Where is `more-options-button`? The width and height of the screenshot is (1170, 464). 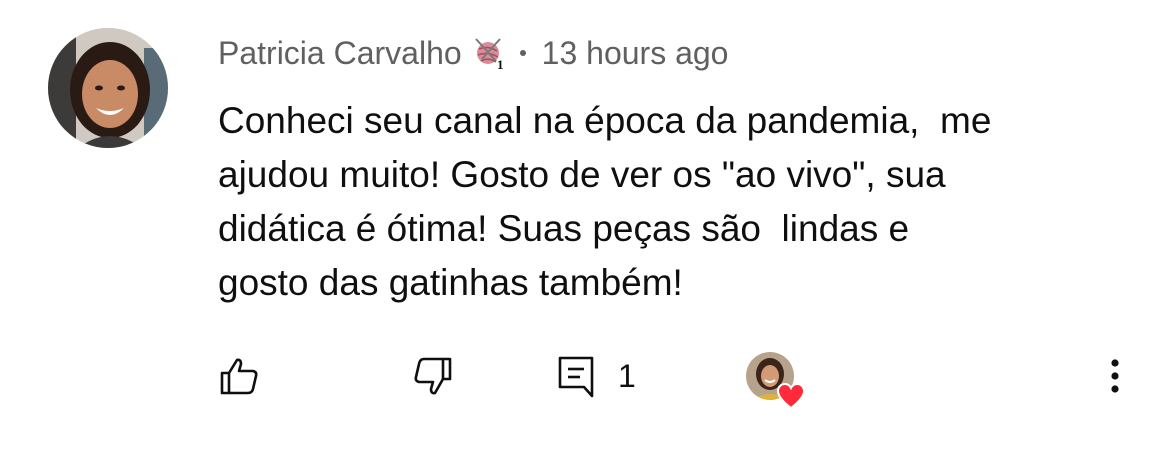
more-options-button is located at coordinates (1115, 376).